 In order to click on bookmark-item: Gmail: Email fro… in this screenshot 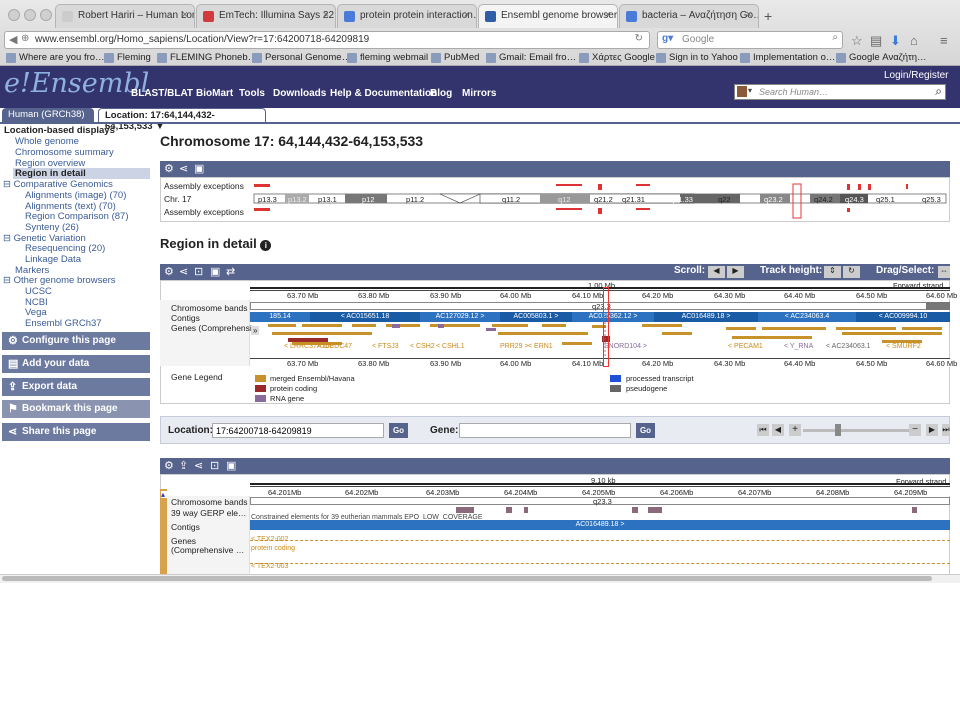, I will do `click(531, 58)`.